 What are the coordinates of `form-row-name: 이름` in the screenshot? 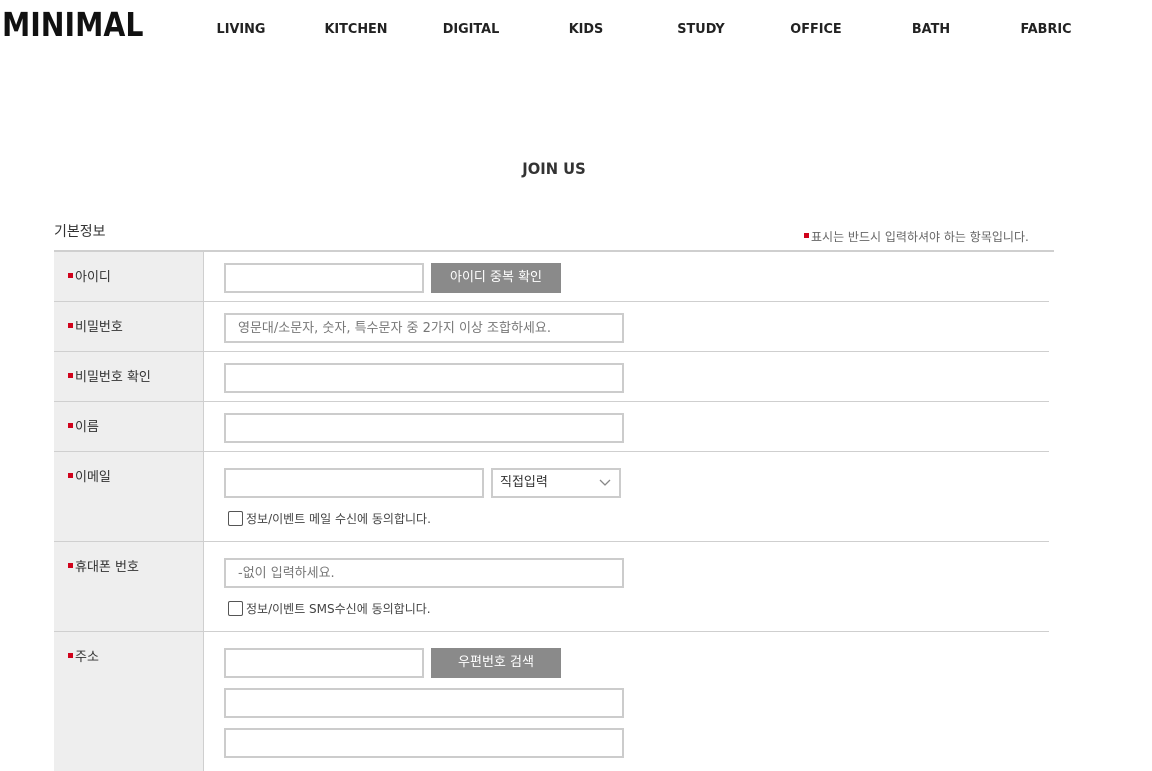 It's located at (551, 427).